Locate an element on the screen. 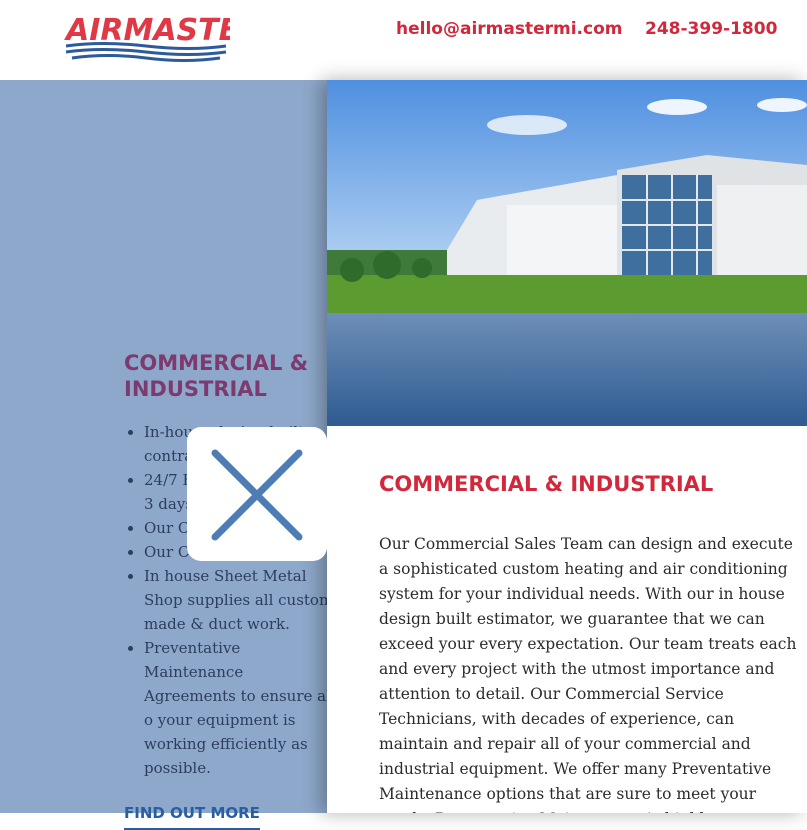  modal-title: COMMERCIAL & INDUSTRIAL is located at coordinates (546, 484).